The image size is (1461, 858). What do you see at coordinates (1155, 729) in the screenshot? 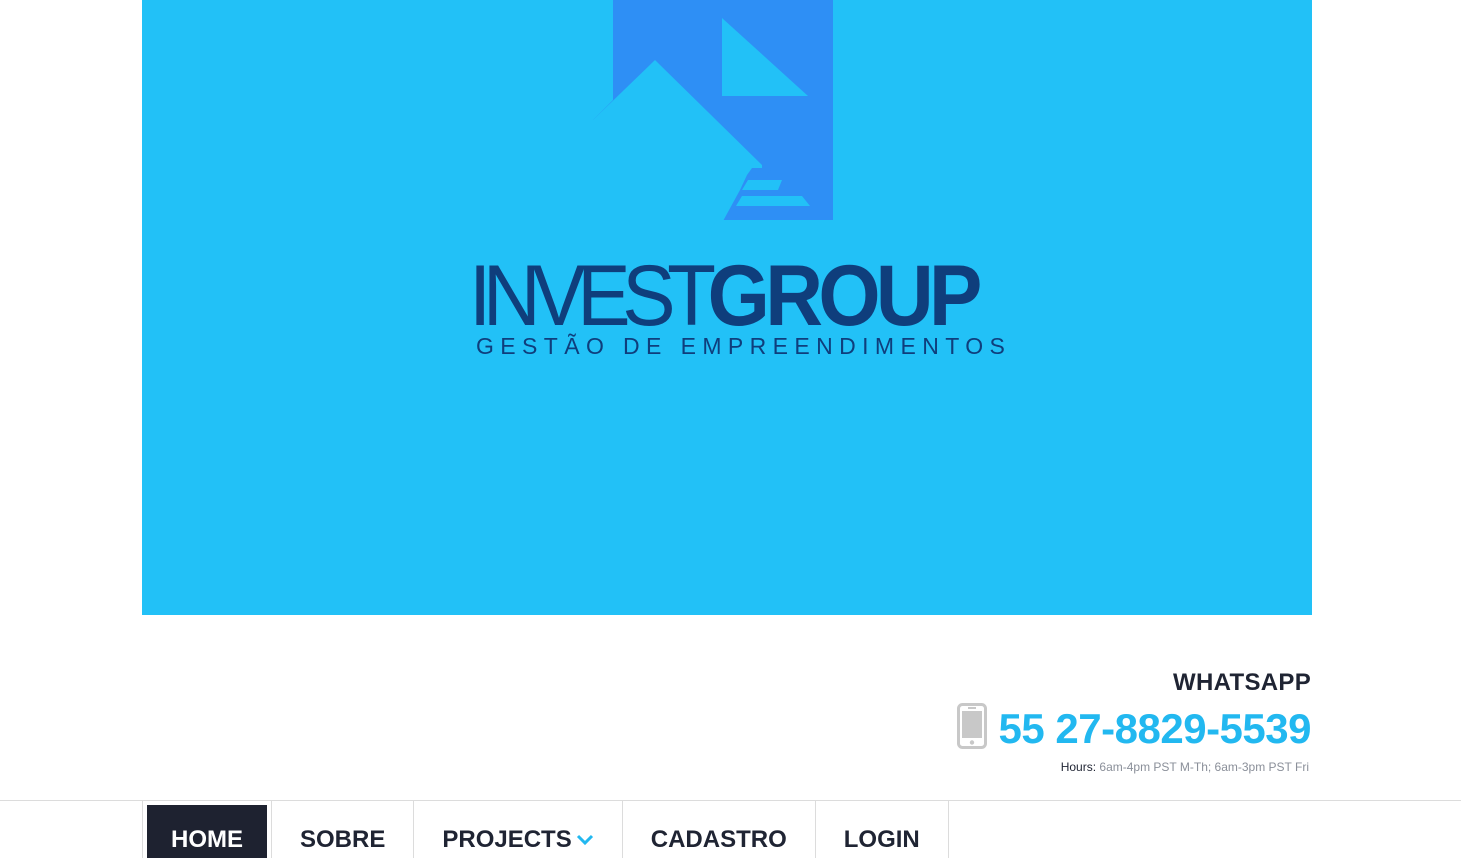
I see `whatsapp-phone-link: 55 27-8829-5539` at bounding box center [1155, 729].